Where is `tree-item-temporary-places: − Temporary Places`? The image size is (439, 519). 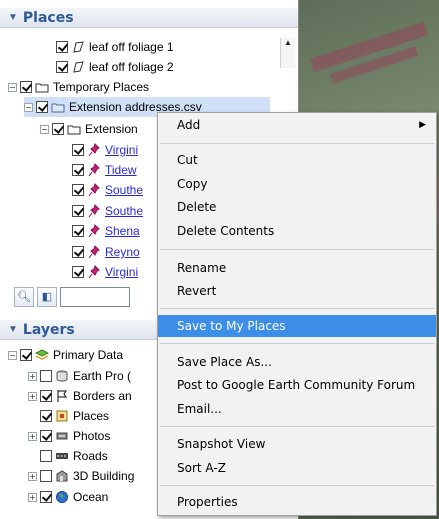 tree-item-temporary-places: − Temporary Places is located at coordinates (78, 87).